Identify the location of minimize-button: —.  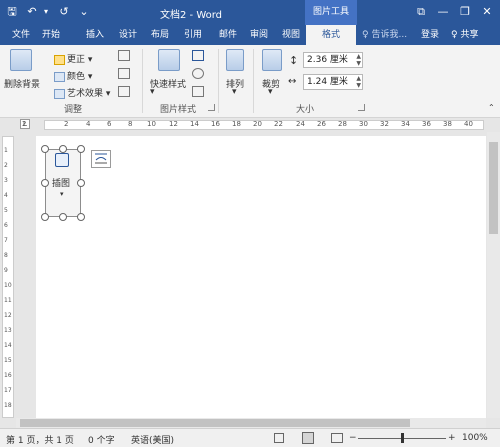
(443, 12).